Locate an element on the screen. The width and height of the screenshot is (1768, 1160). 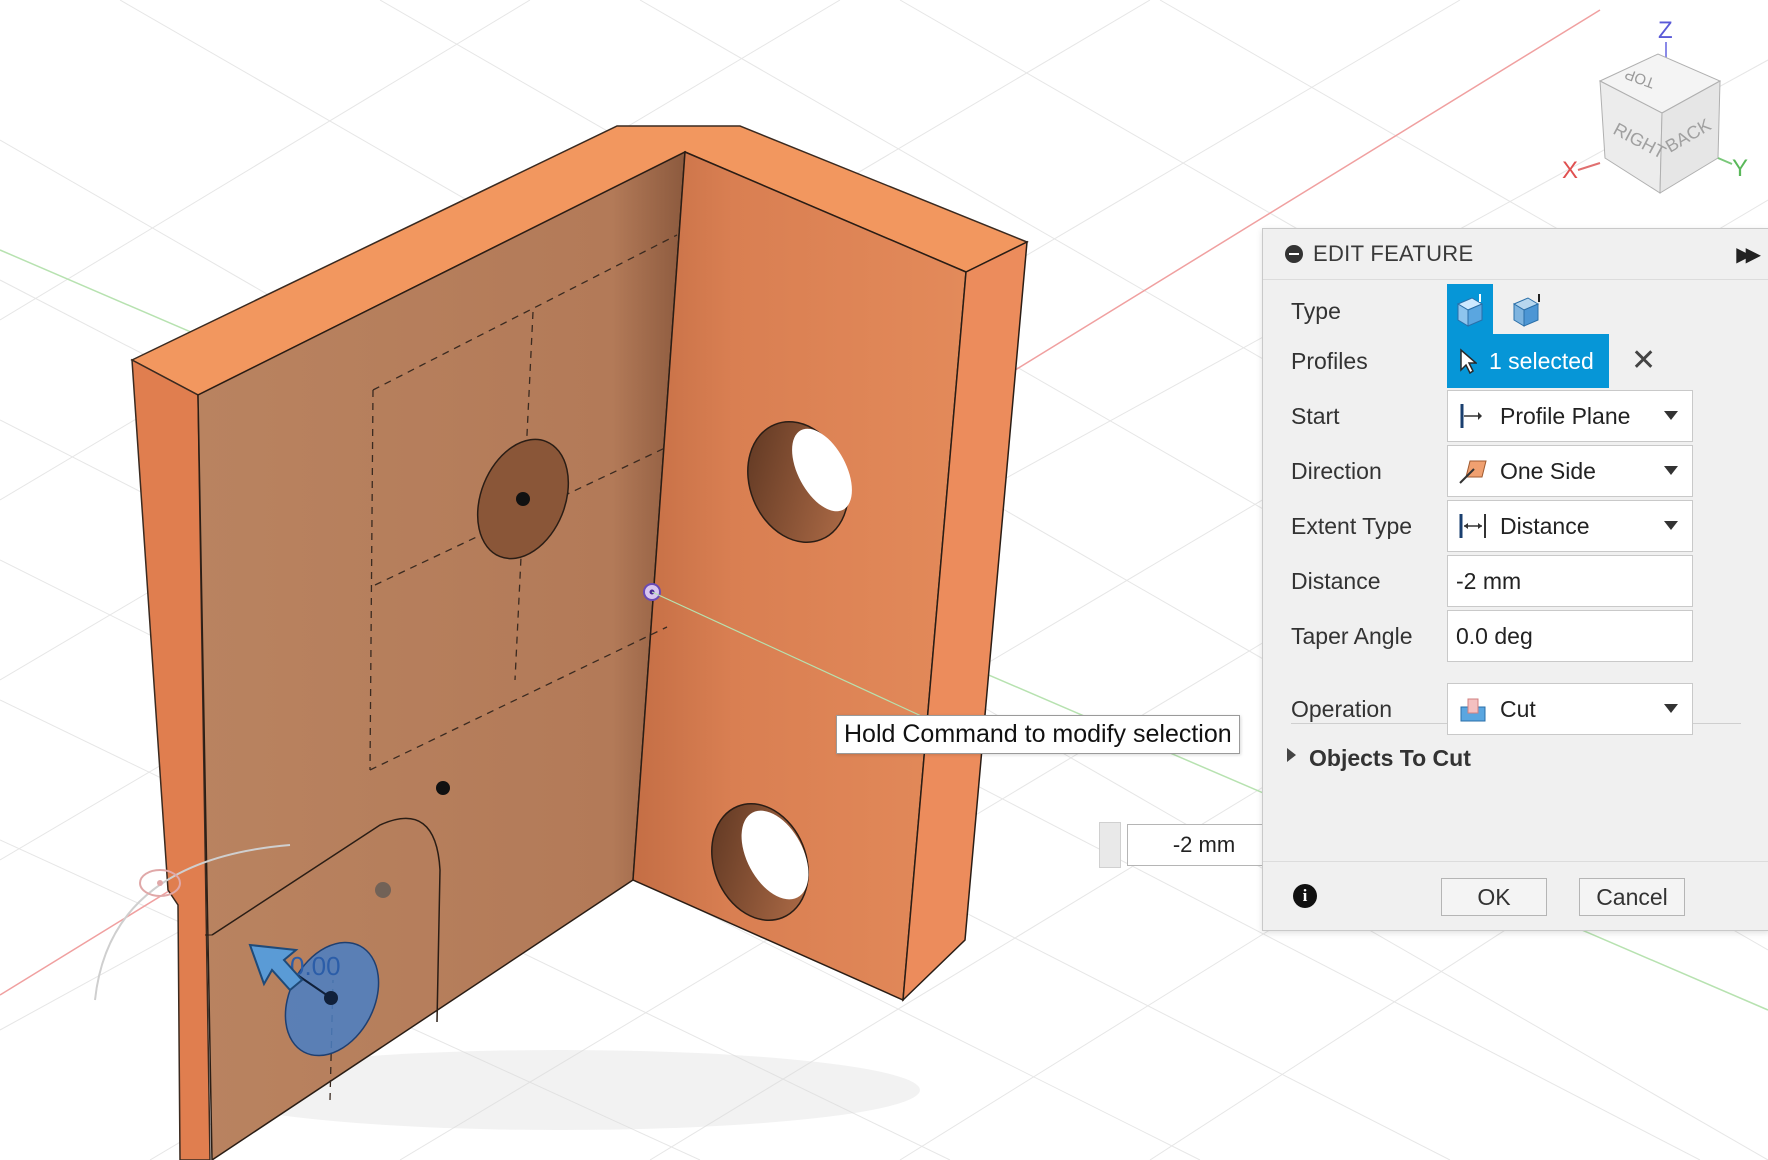
cursor-arrow-icon is located at coordinates (1468, 361).